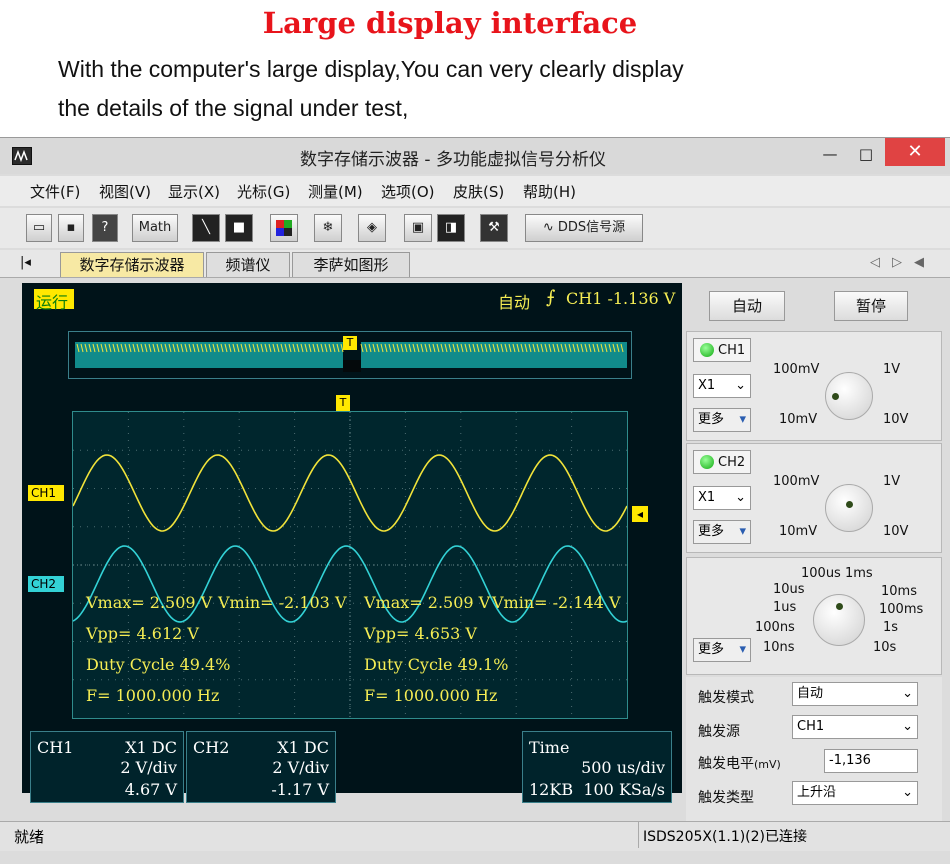  I want to click on dds-generator-button: ∿ DDS信号源, so click(584, 228).